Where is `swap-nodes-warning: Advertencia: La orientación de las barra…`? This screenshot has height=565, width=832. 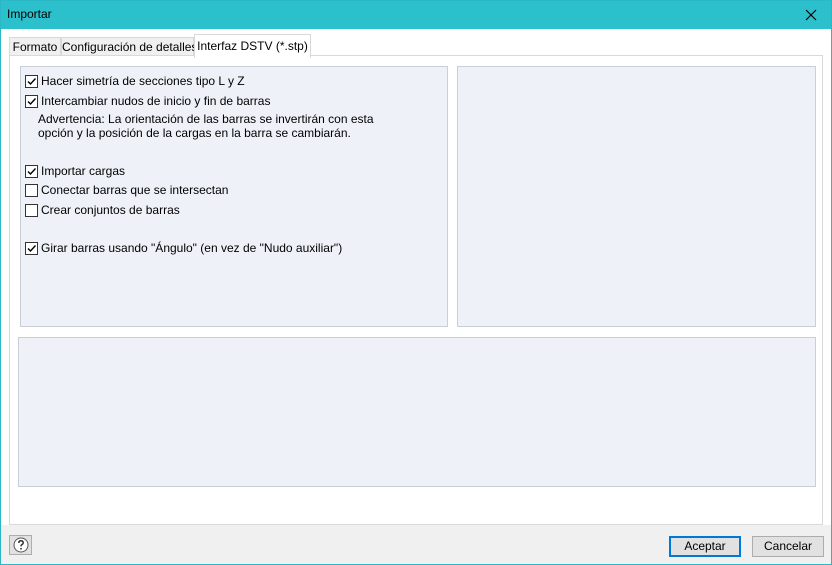
swap-nodes-warning: Advertencia: La orientación de las barra… is located at coordinates (206, 126).